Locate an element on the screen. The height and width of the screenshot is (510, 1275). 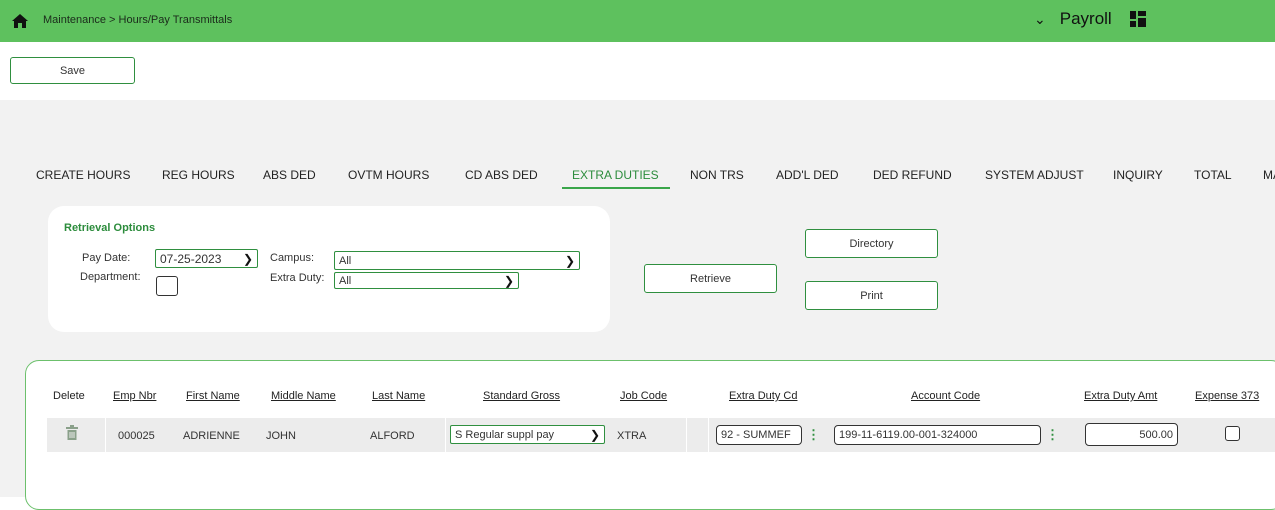
col-expense-373: Expense 373 is located at coordinates (1227, 396).